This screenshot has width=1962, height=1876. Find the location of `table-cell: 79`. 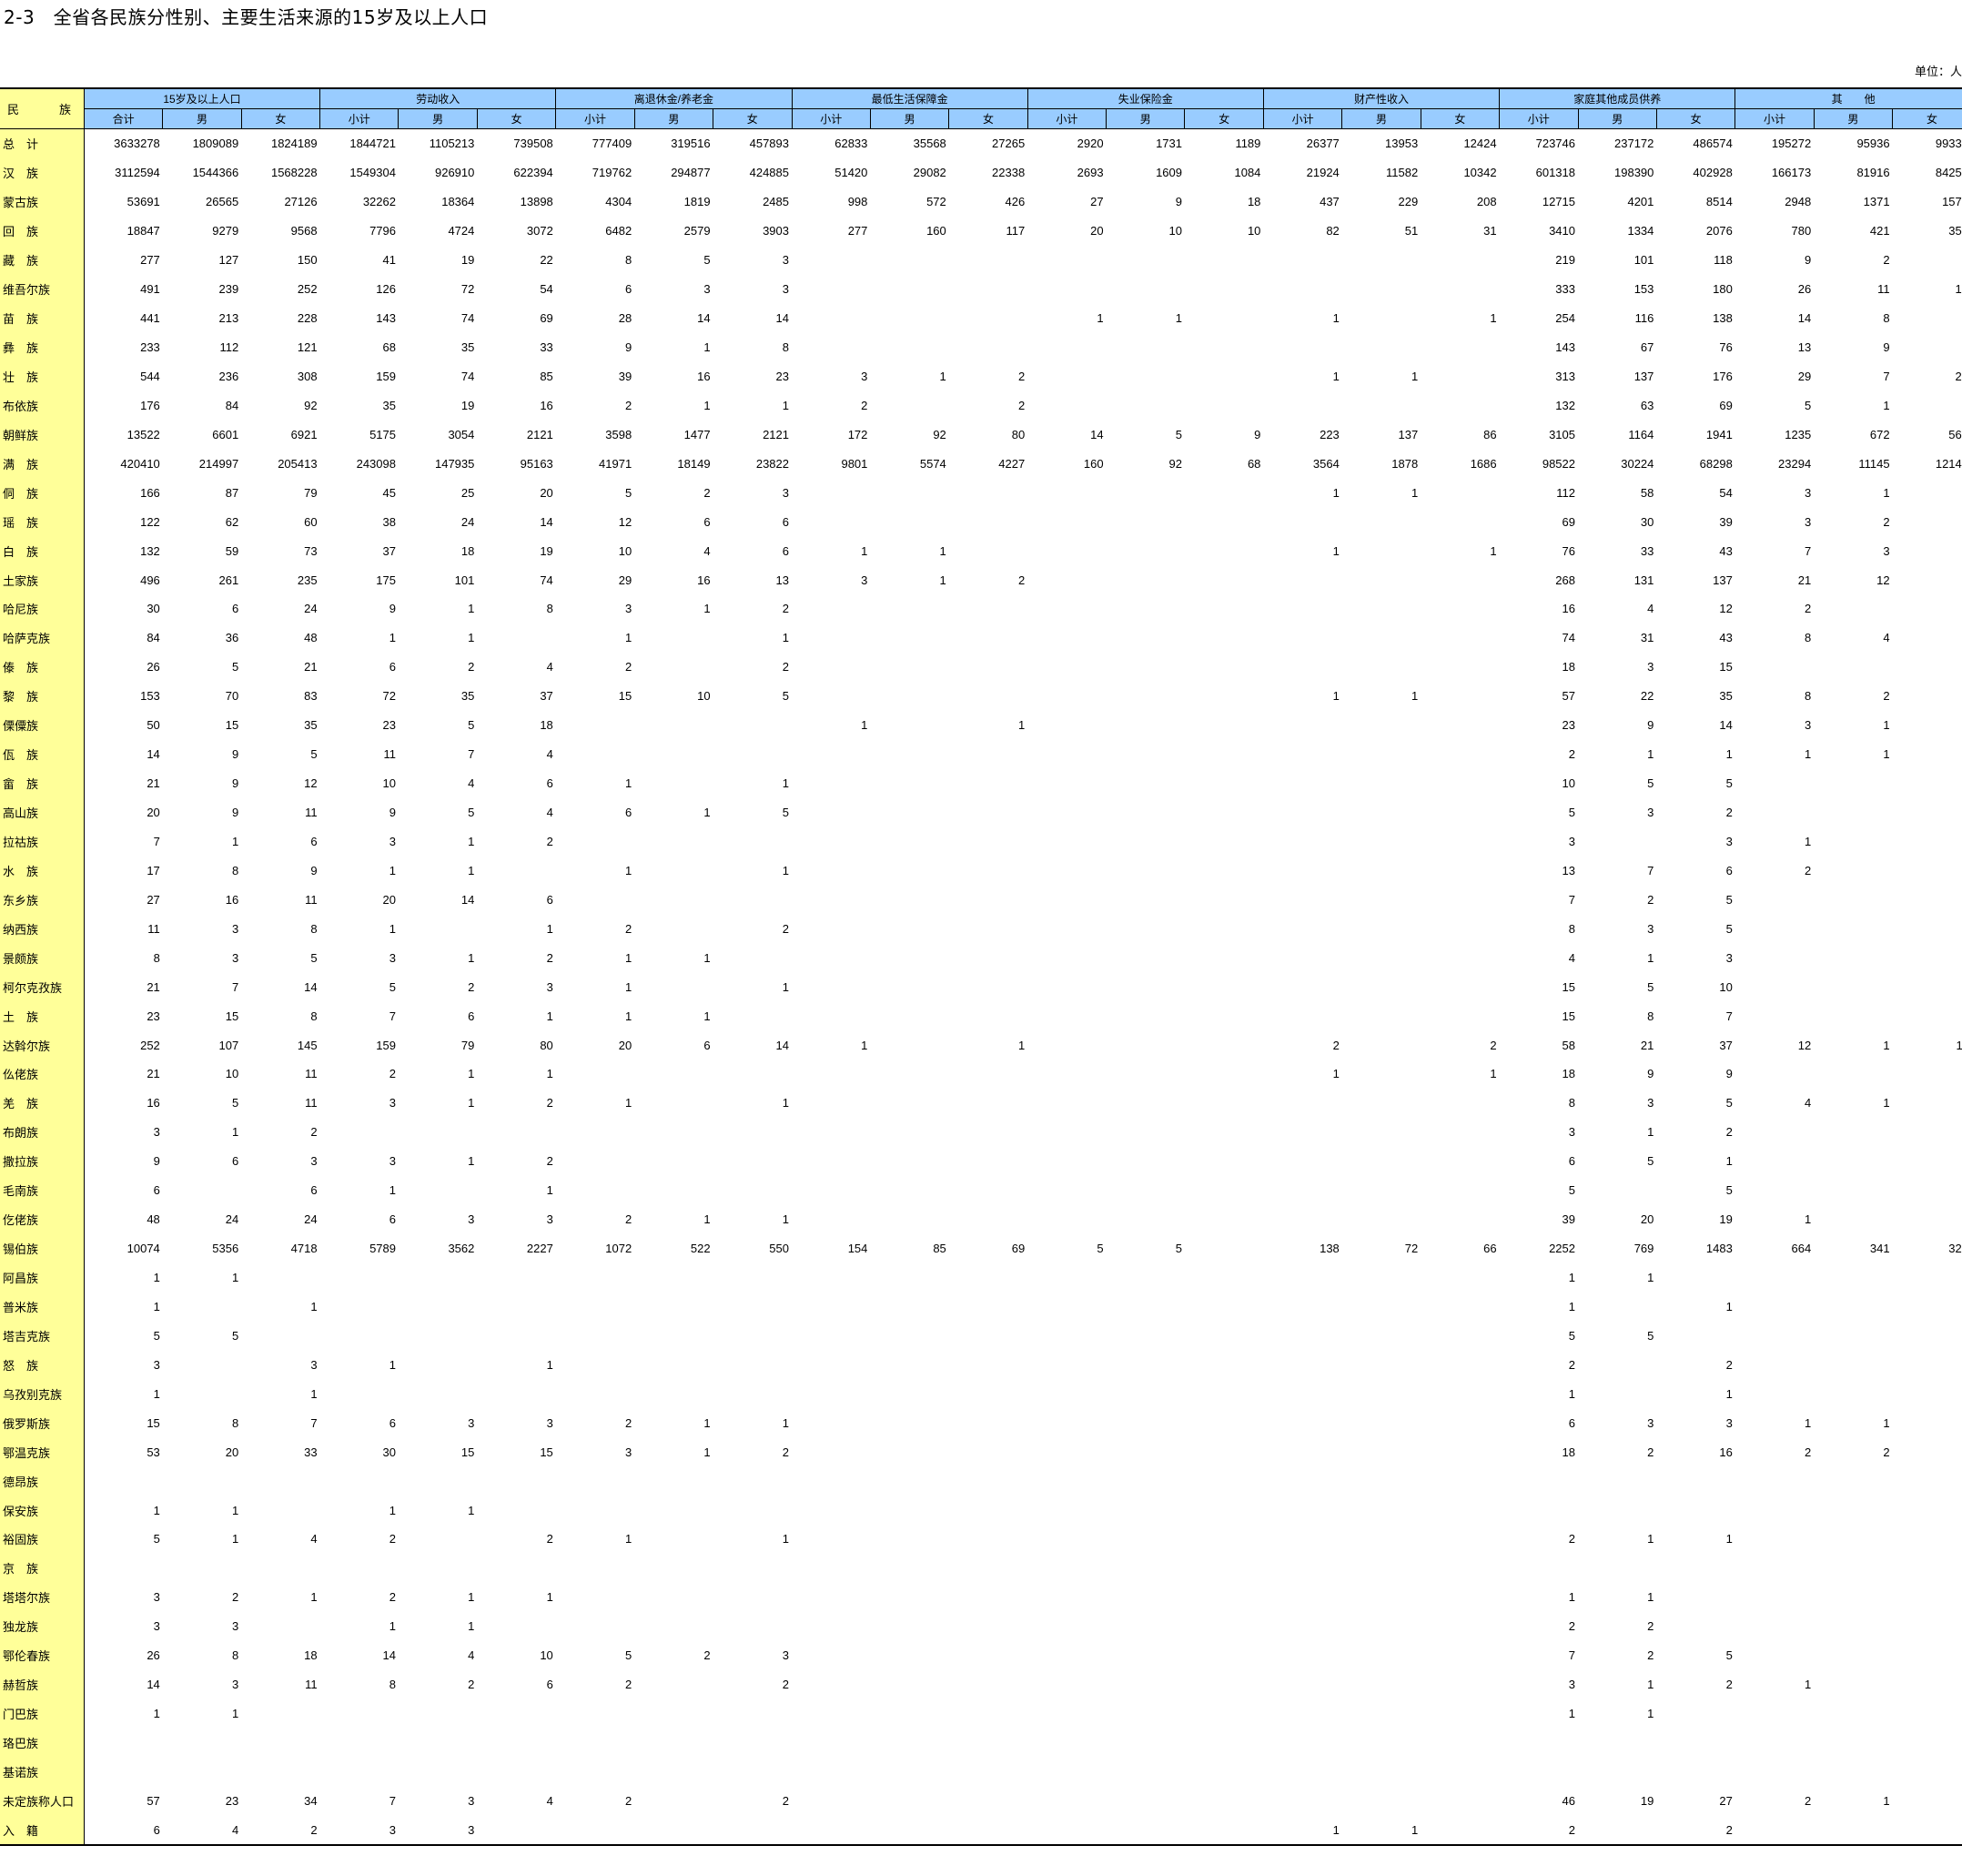

table-cell: 79 is located at coordinates (468, 1045).